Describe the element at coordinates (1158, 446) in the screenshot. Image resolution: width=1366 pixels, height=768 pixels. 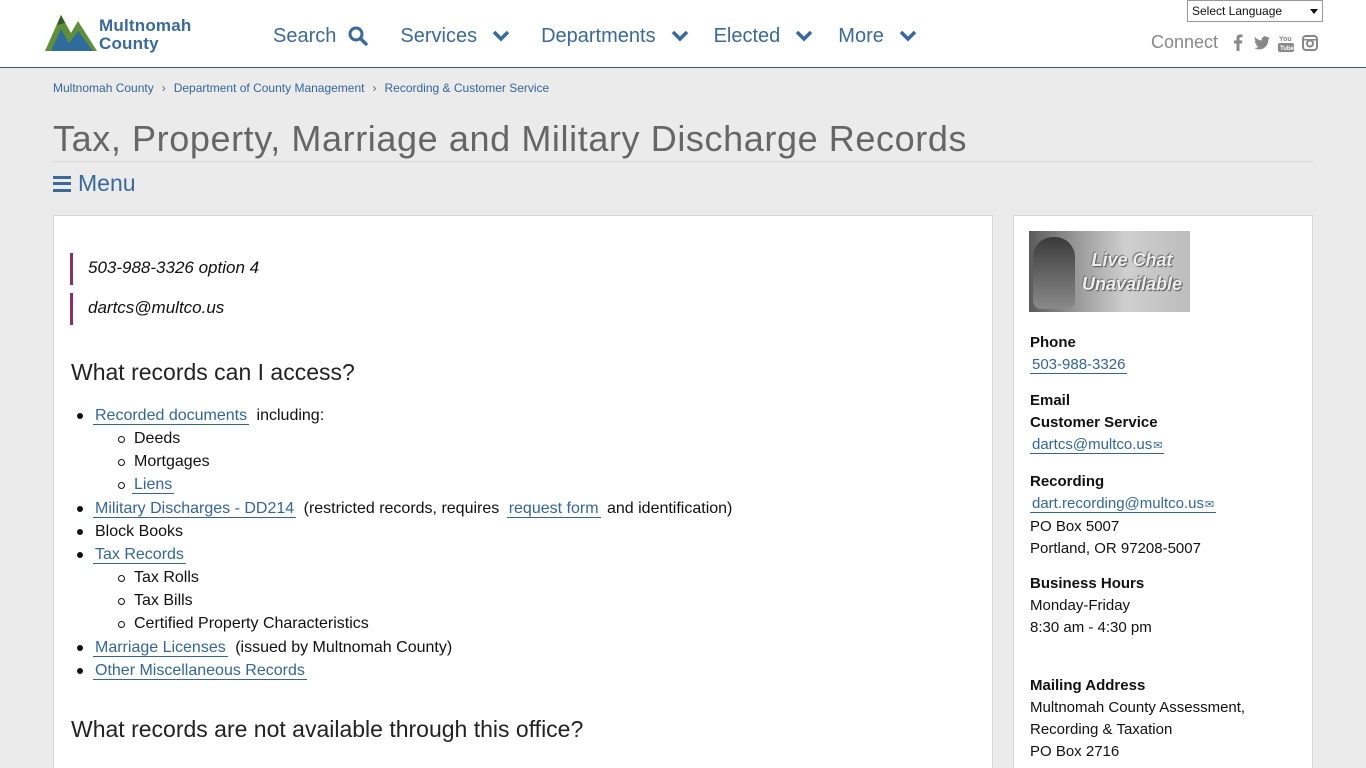
I see `mail-icon: ✉` at that location.